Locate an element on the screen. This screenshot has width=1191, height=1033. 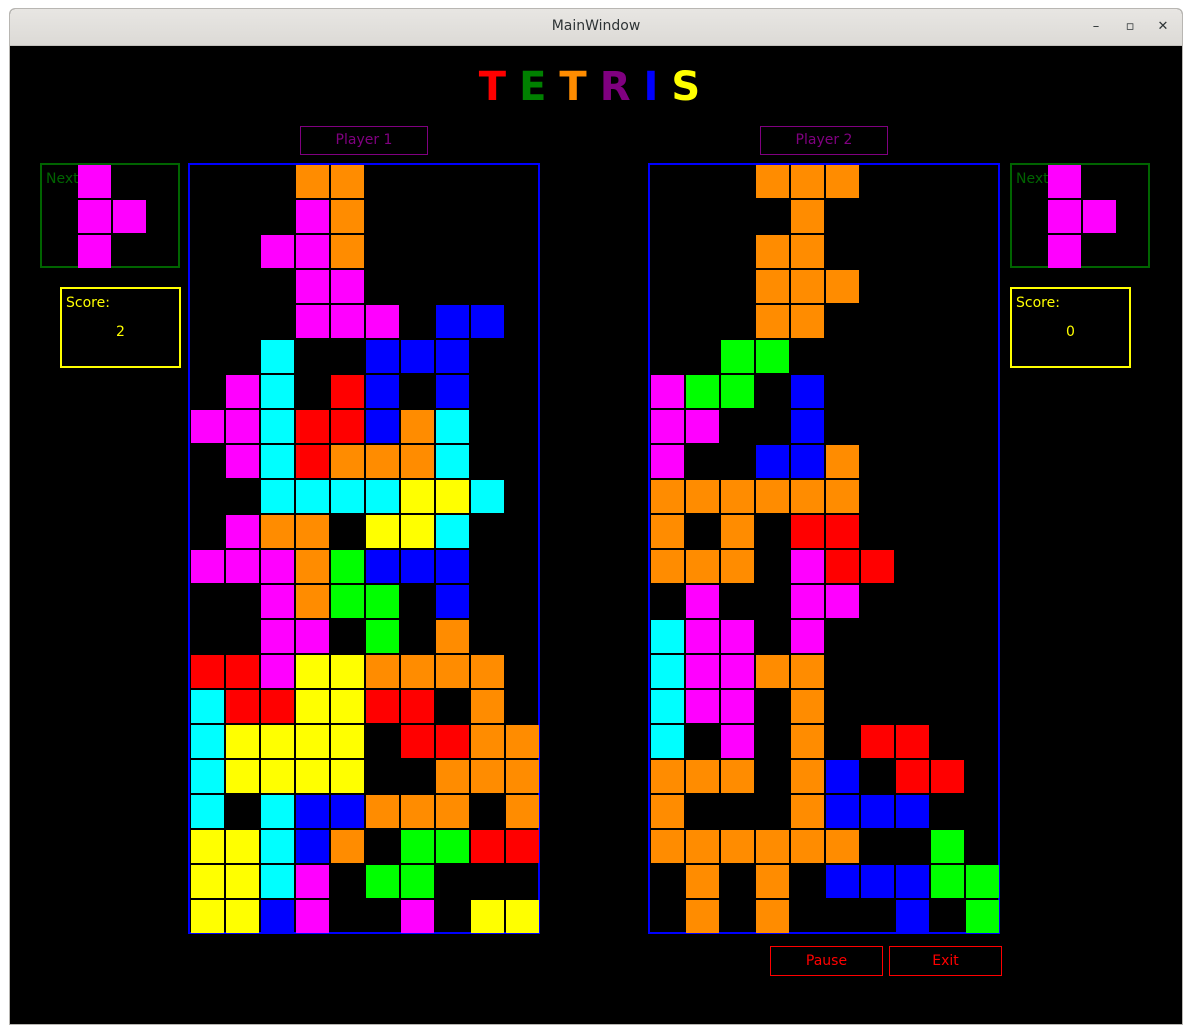
close-icon: ✕ is located at coordinates (1163, 27).